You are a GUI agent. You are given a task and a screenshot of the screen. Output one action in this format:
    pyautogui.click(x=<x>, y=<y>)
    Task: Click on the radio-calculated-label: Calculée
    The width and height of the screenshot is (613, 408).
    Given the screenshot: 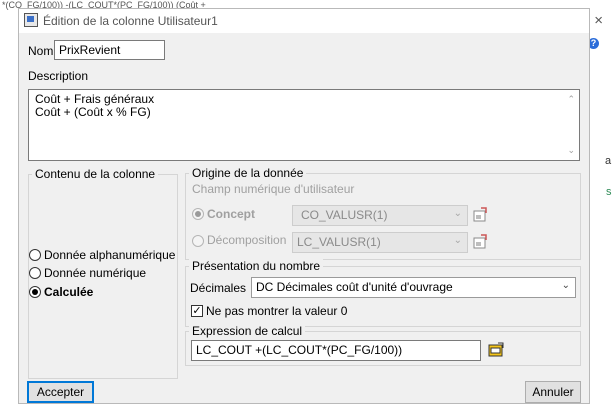 What is the action you would take?
    pyautogui.click(x=68, y=292)
    